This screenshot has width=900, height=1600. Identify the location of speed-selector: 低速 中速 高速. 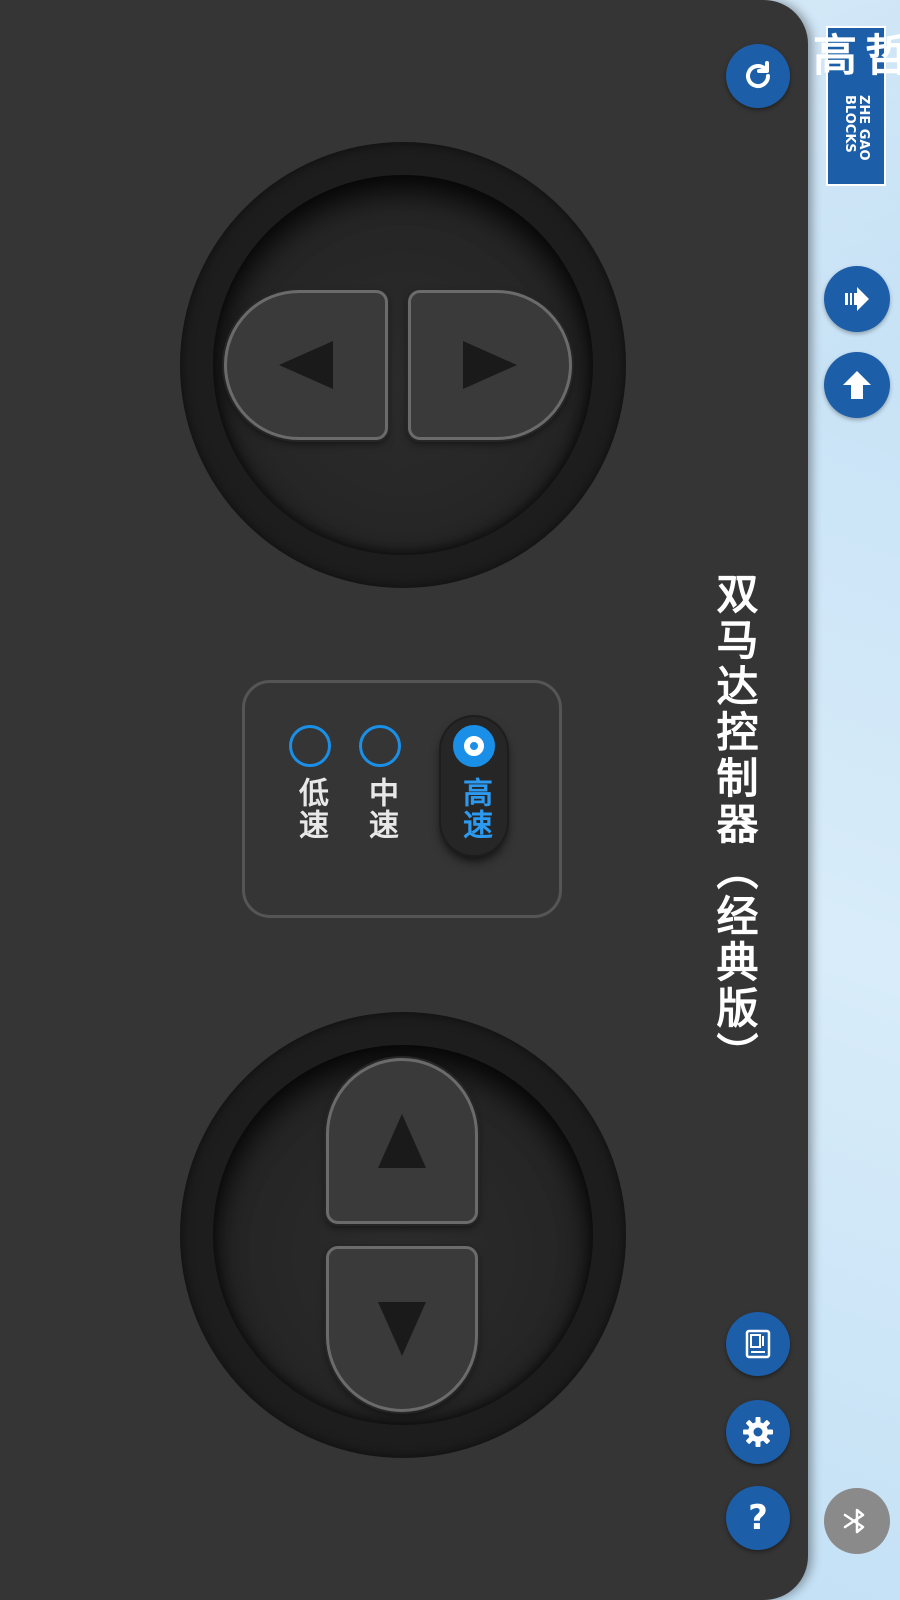
(402, 799).